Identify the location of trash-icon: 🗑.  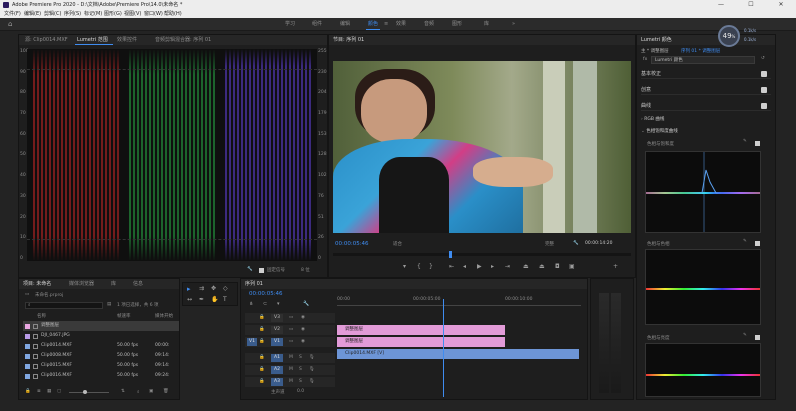
(166, 391).